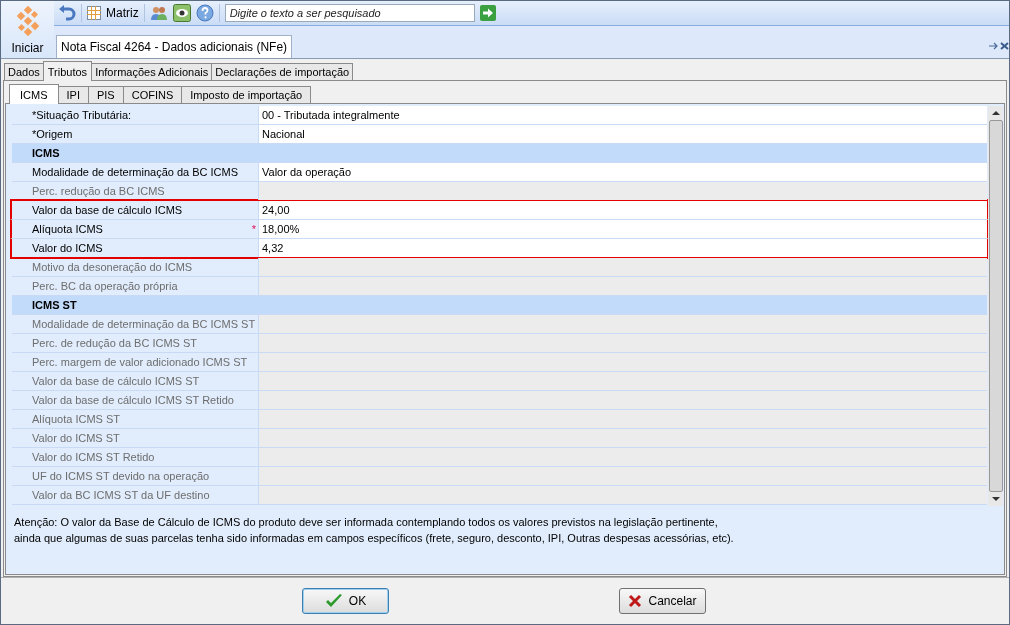 The height and width of the screenshot is (625, 1010). Describe the element at coordinates (623, 229) in the screenshot. I see `value-cell: 18,00%` at that location.